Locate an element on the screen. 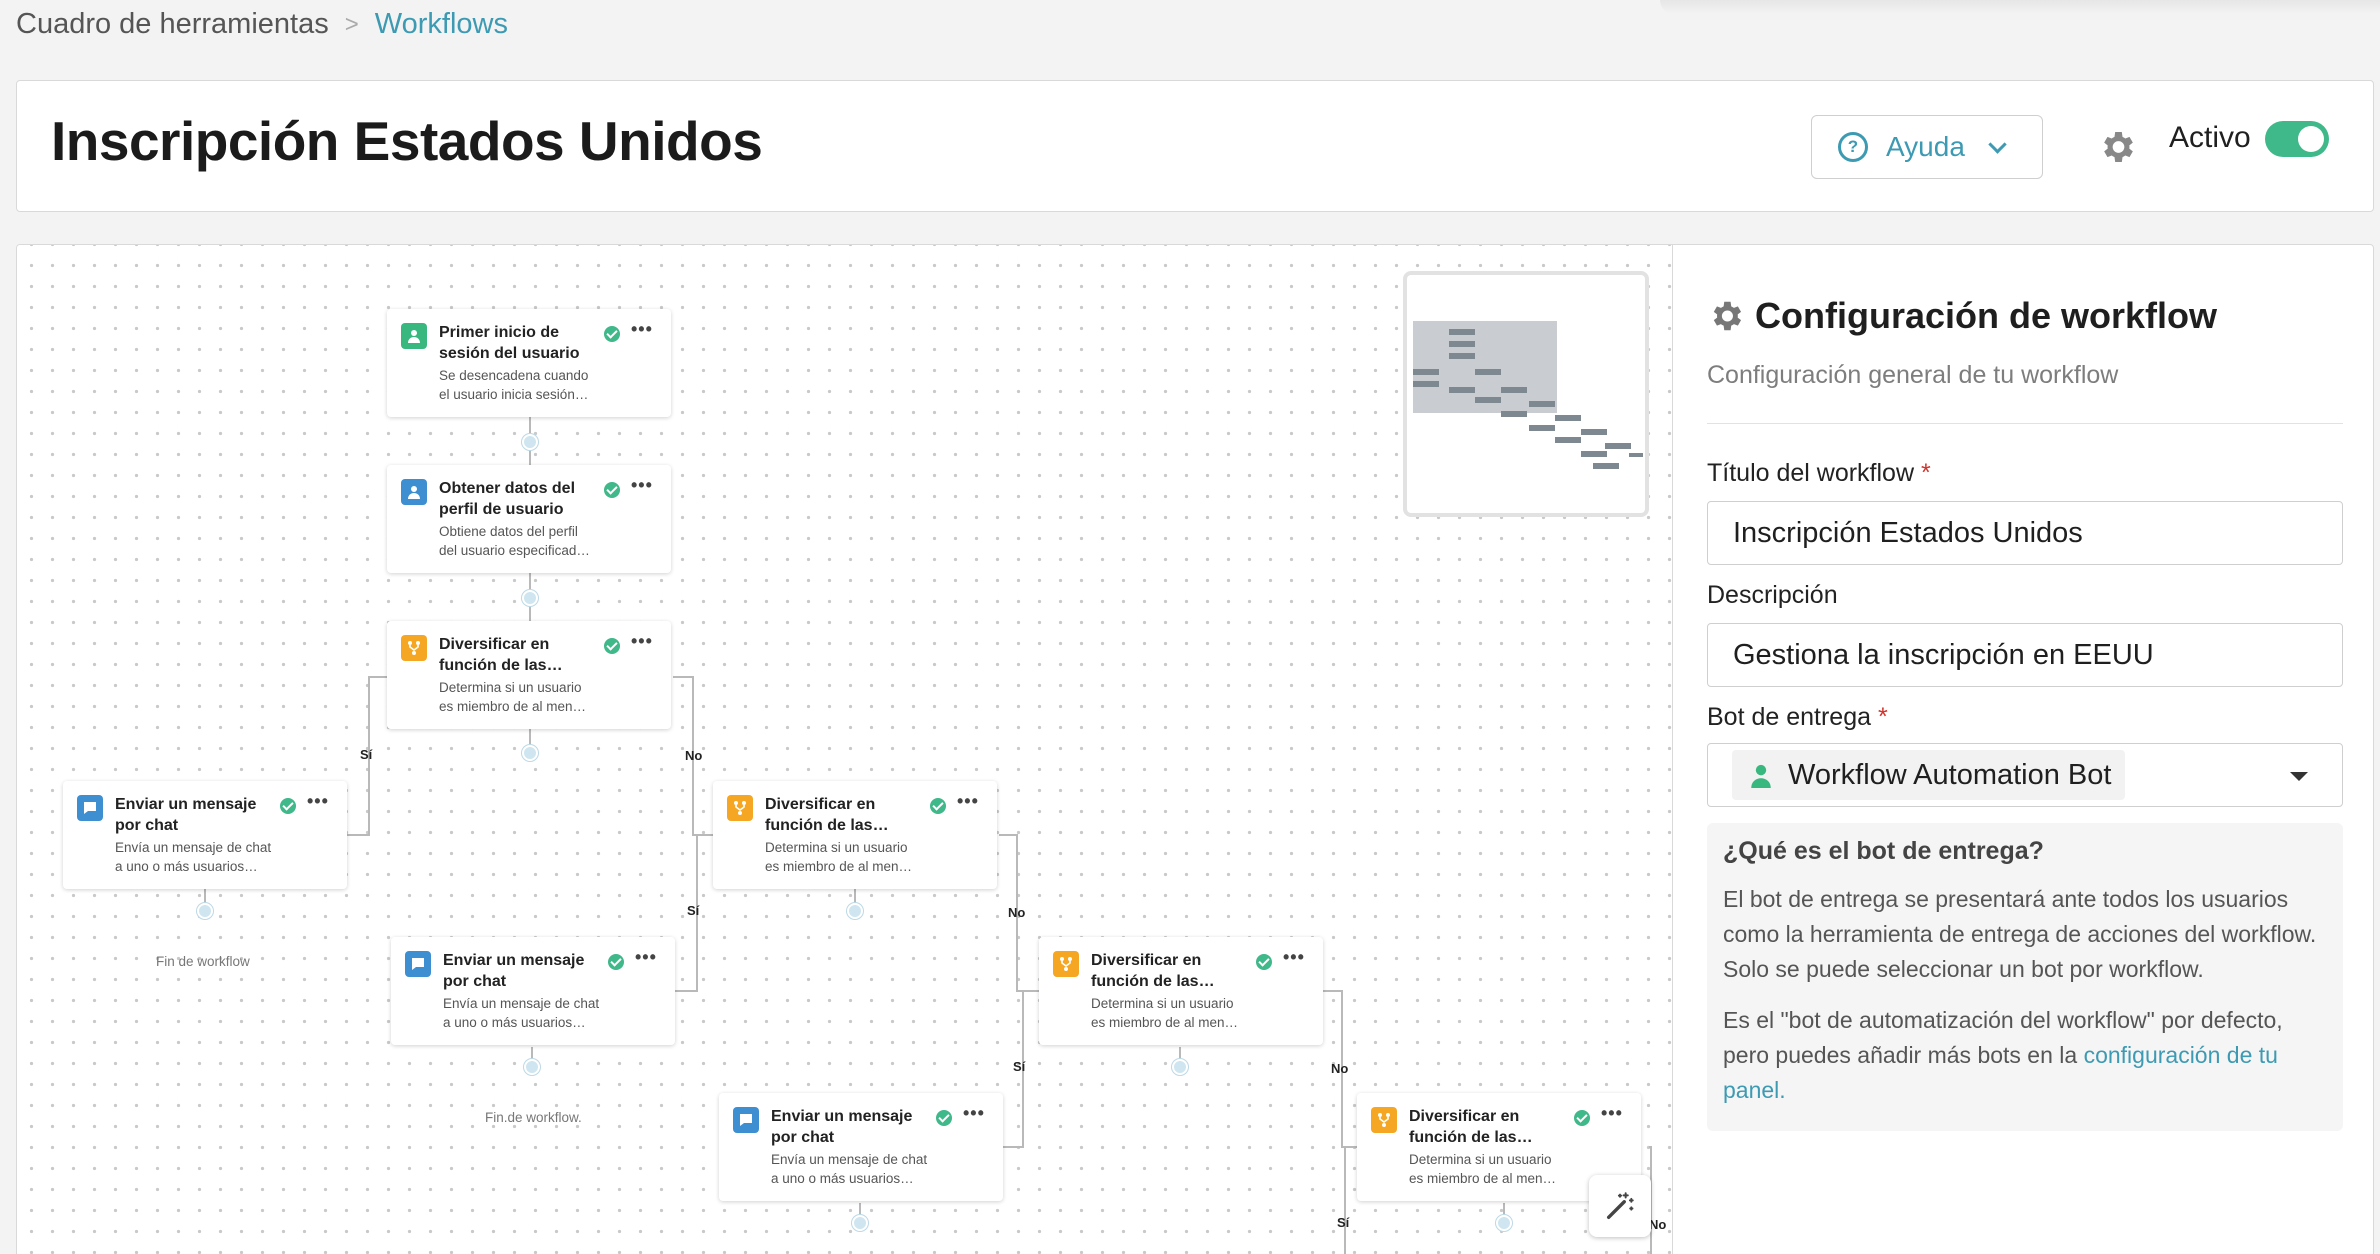  end-of-workflow-label: Fin de workflow is located at coordinates (203, 961).